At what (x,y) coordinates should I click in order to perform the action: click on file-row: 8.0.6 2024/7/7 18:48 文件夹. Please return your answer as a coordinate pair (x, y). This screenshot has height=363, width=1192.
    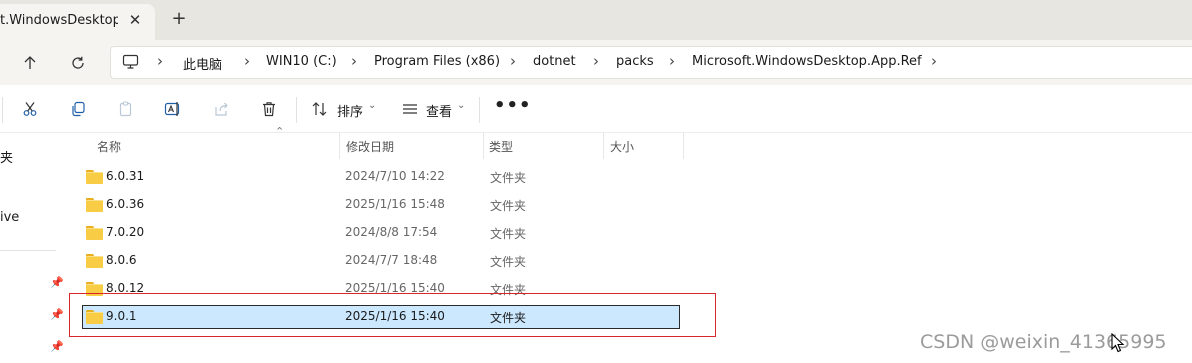
    Looking at the image, I should click on (381, 261).